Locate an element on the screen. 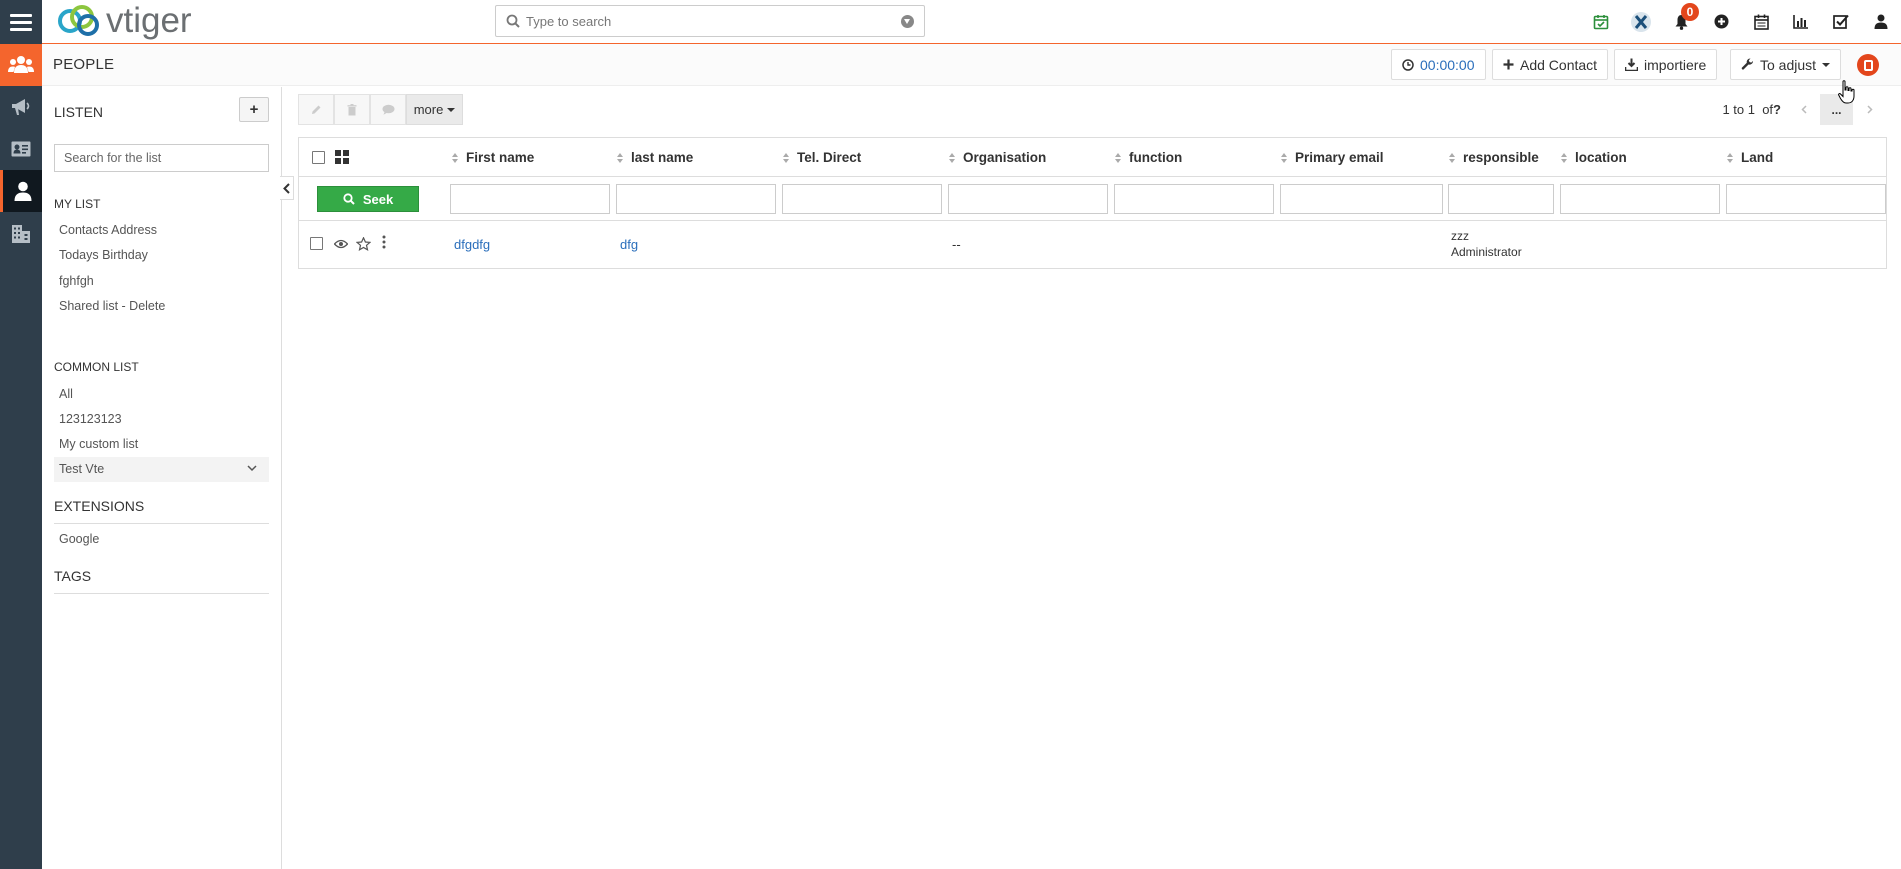 This screenshot has height=869, width=1901. list-item: All is located at coordinates (161, 394).